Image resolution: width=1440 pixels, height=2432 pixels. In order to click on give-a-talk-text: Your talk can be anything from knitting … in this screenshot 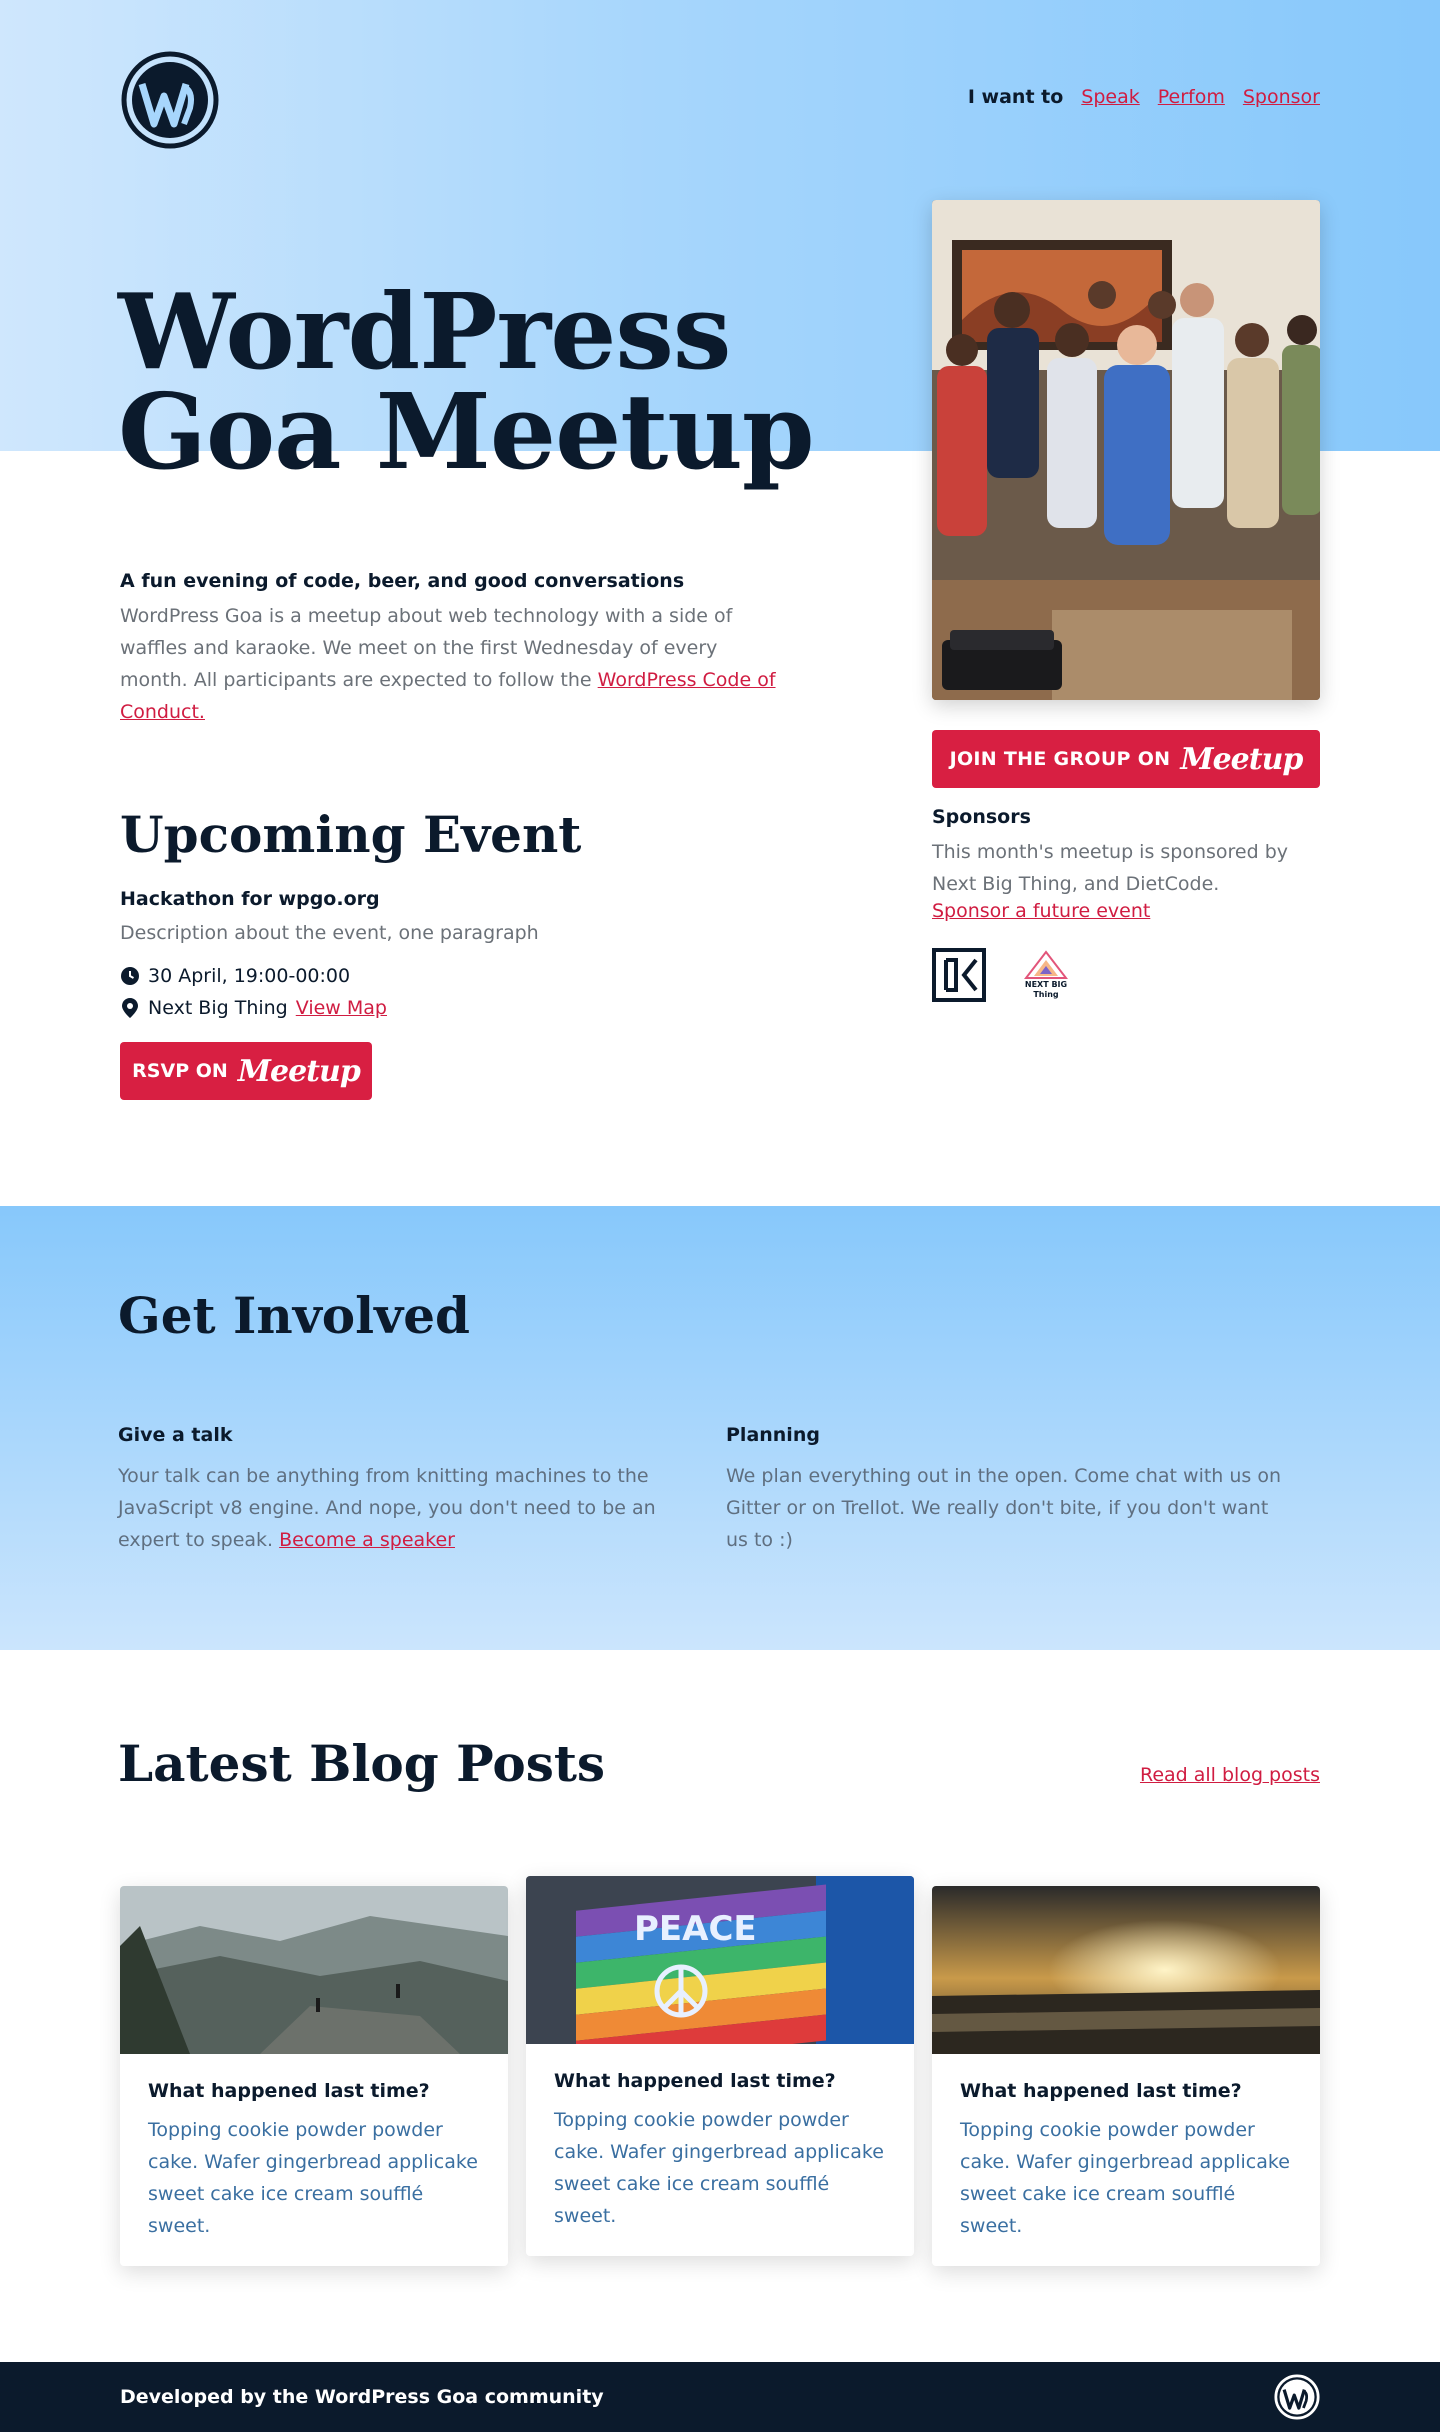, I will do `click(403, 1508)`.